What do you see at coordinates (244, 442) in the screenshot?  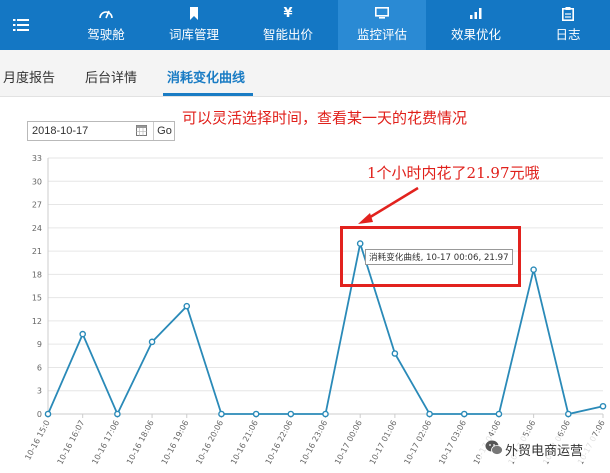 I see `x-tick-label: 10-16 21:06` at bounding box center [244, 442].